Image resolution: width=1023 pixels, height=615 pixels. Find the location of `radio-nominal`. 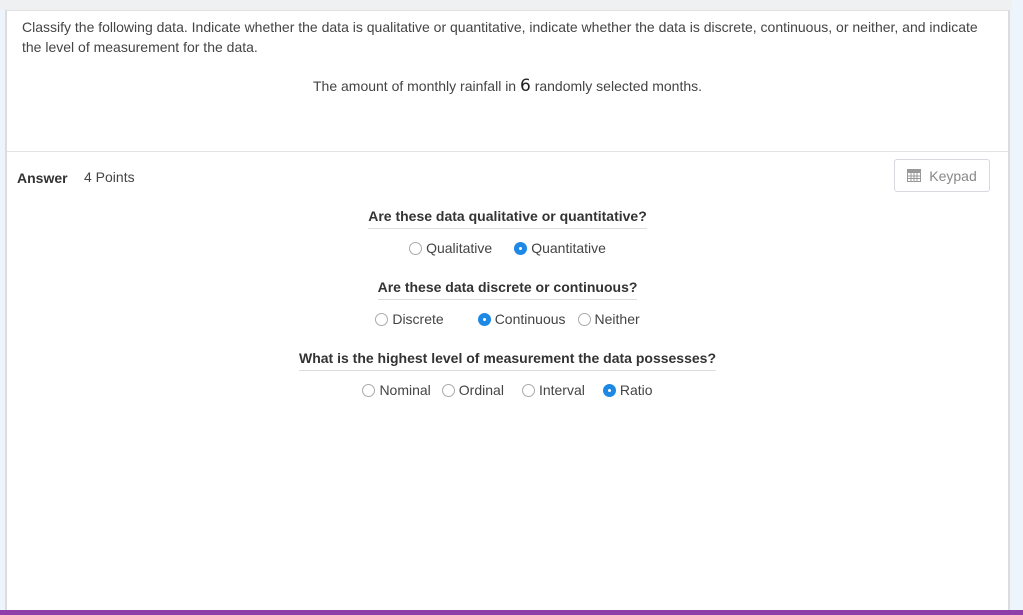

radio-nominal is located at coordinates (369, 390).